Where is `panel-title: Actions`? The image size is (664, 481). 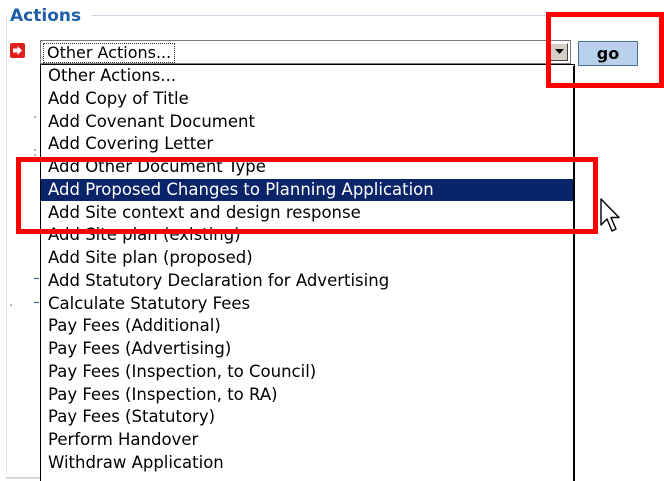 panel-title: Actions is located at coordinates (48, 16).